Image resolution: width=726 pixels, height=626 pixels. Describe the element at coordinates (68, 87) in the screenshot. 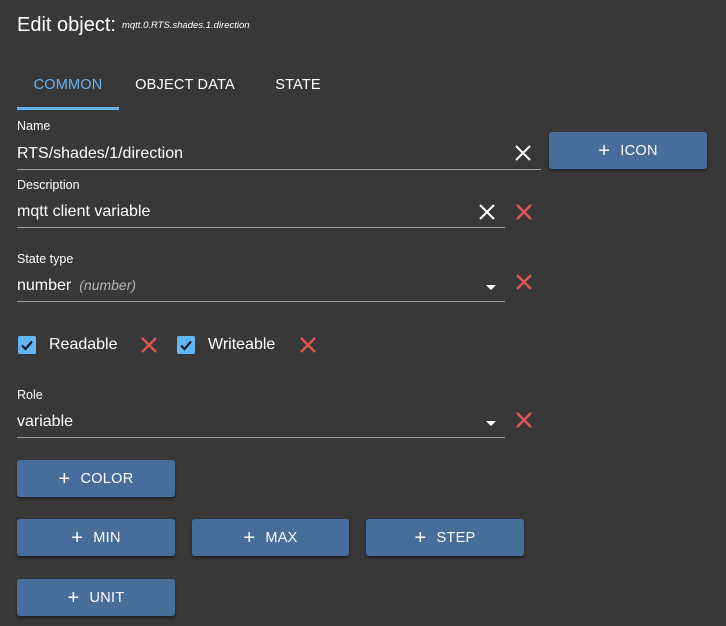

I see `tab-common: COMMON` at that location.